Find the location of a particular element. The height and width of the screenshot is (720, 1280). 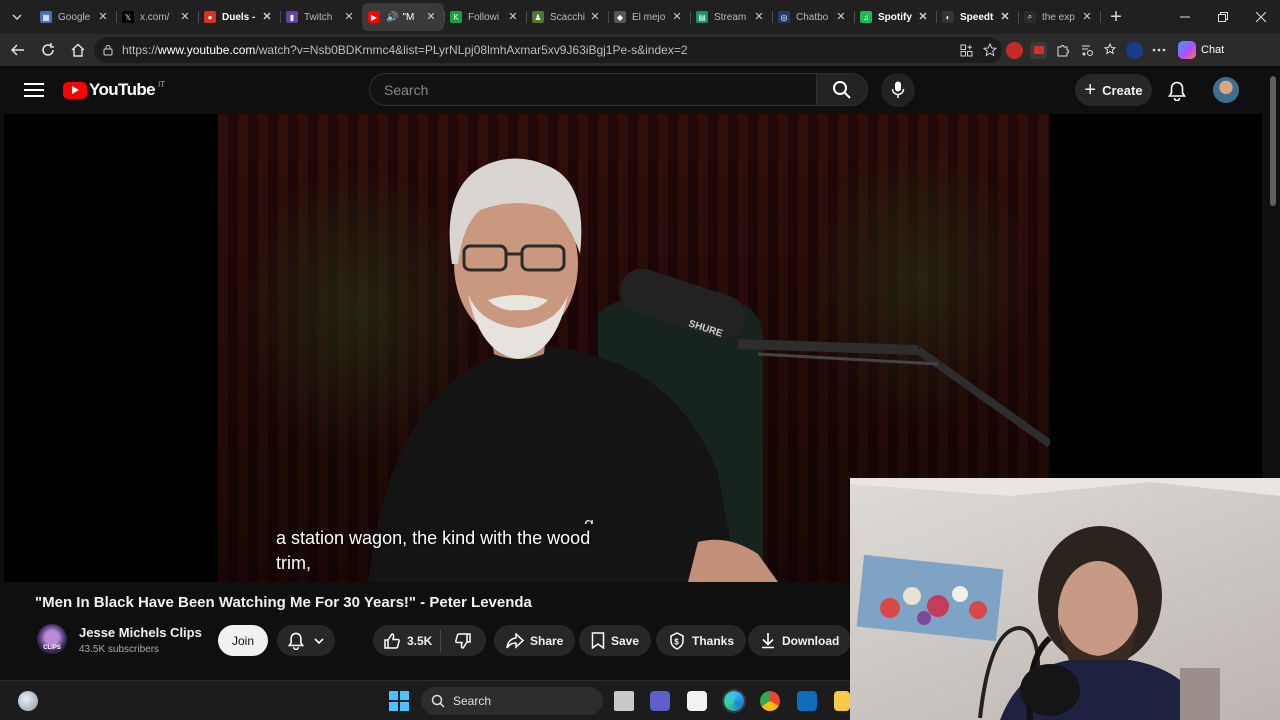

tab-title: Scacchi is located at coordinates (568, 17).